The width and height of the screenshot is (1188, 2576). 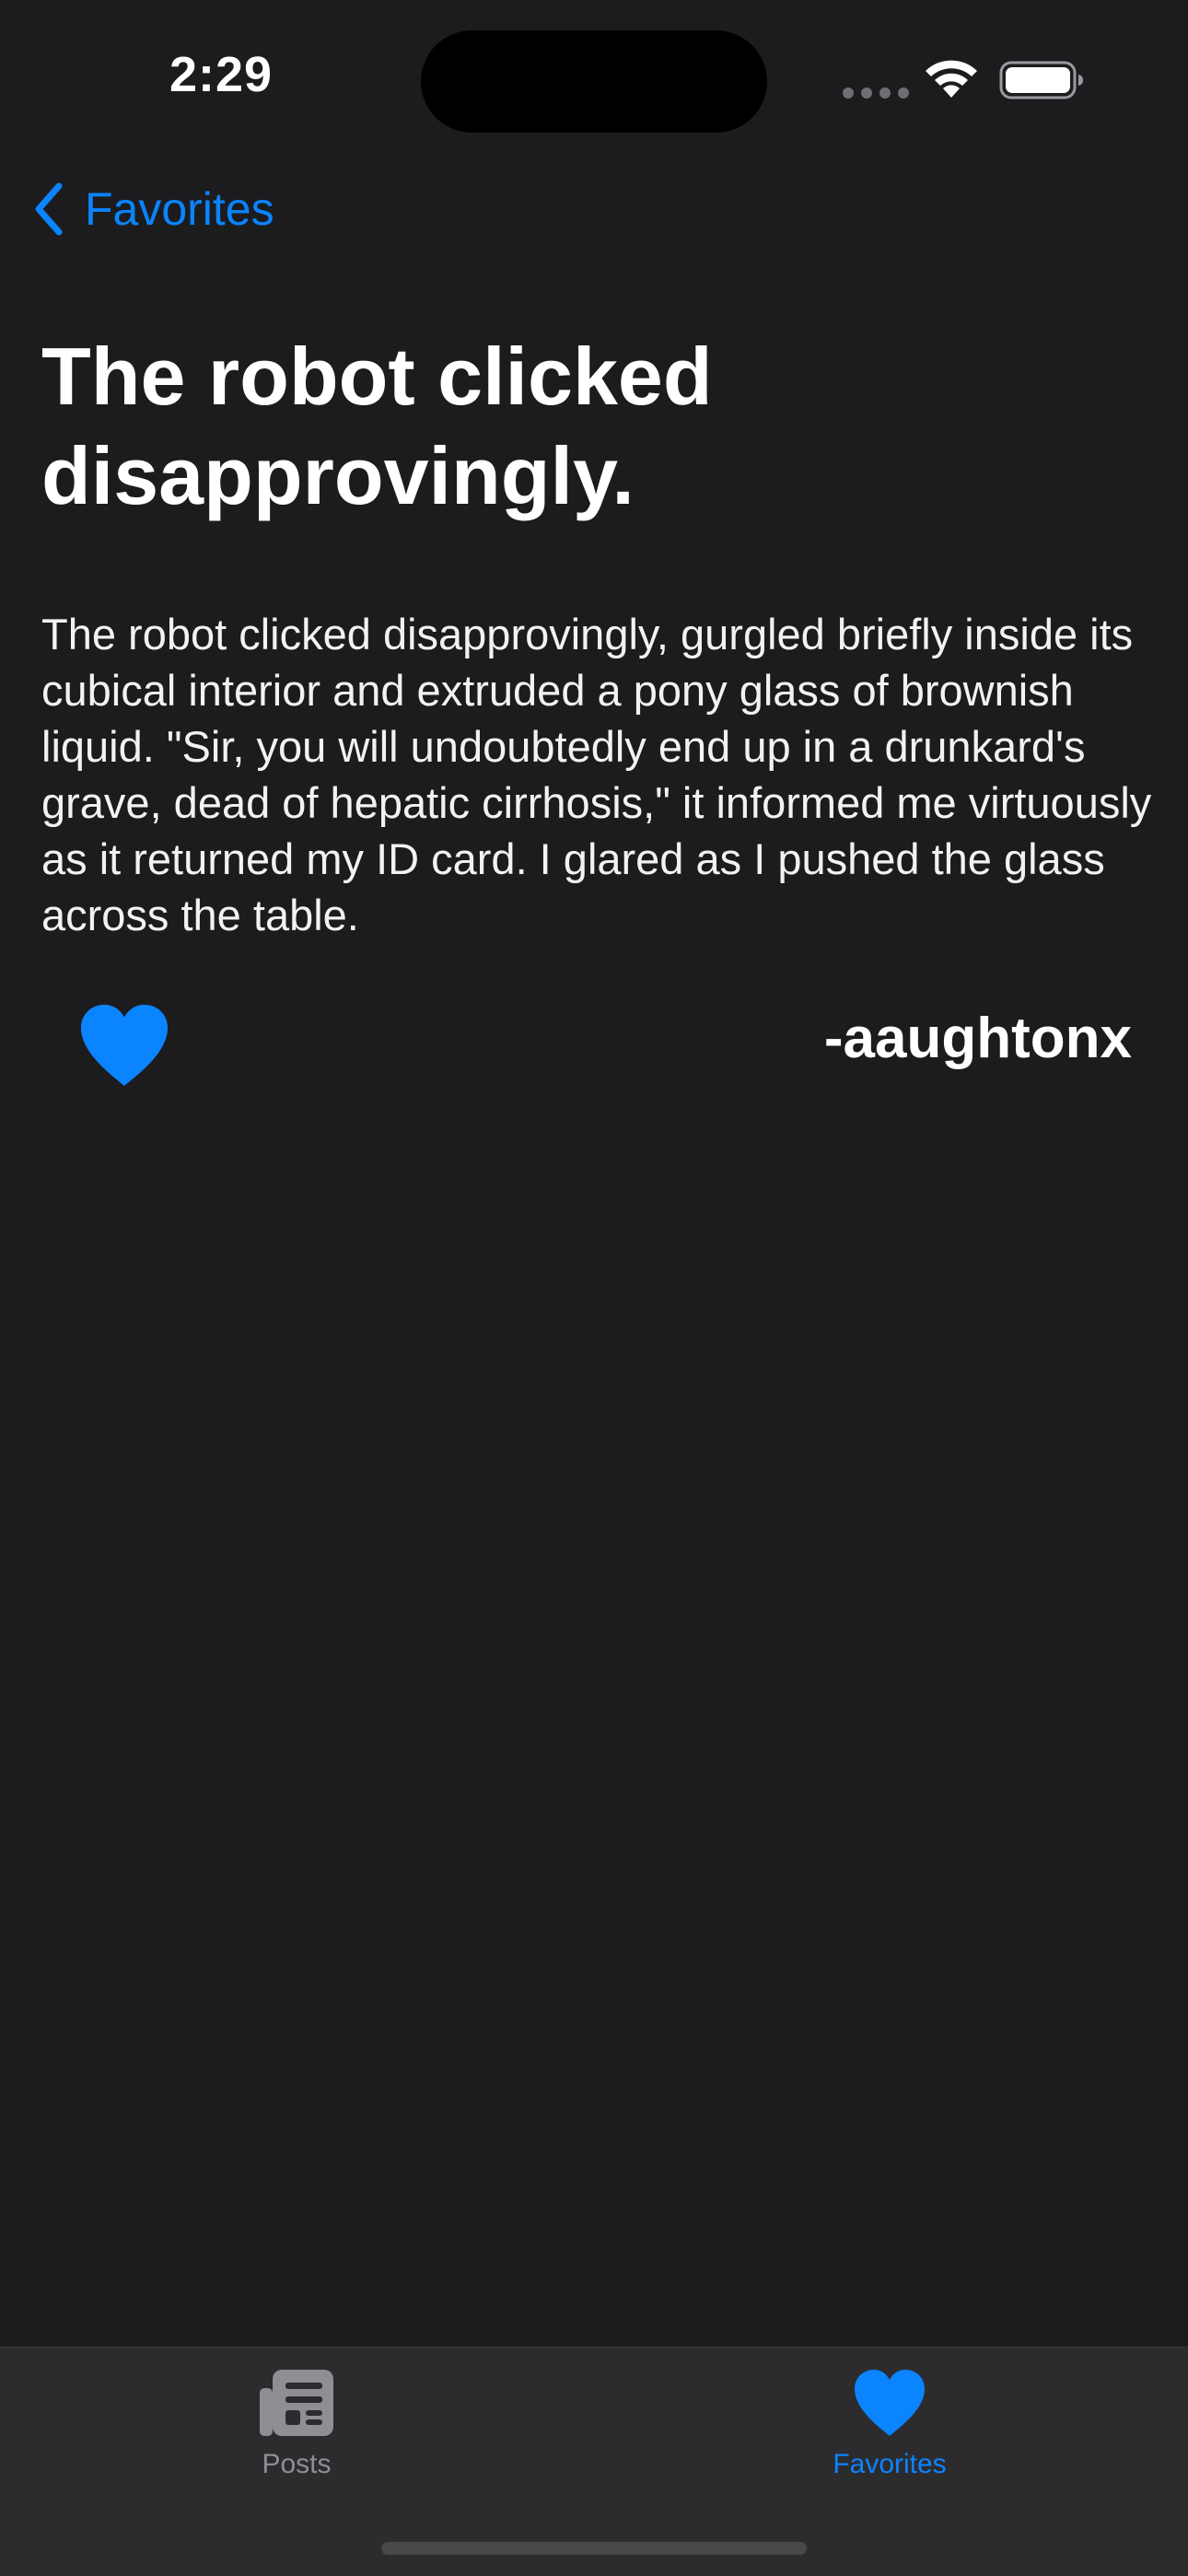 What do you see at coordinates (977, 1038) in the screenshot?
I see `post-author: -aaughtonx` at bounding box center [977, 1038].